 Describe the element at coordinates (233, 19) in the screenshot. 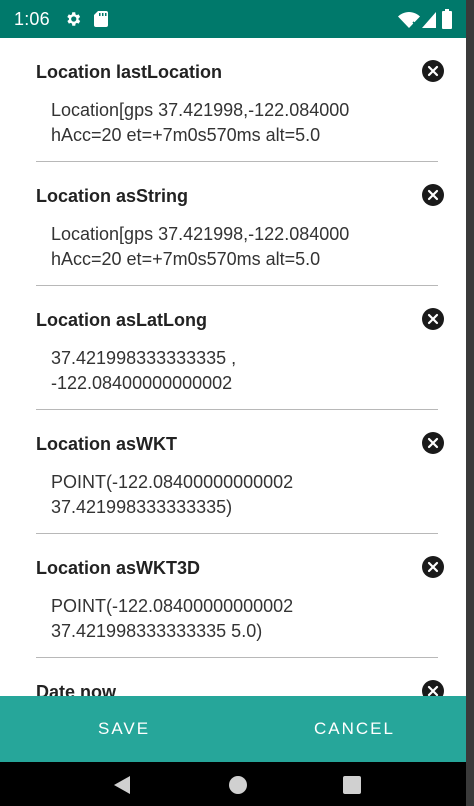

I see `status-bar: 1:06` at that location.